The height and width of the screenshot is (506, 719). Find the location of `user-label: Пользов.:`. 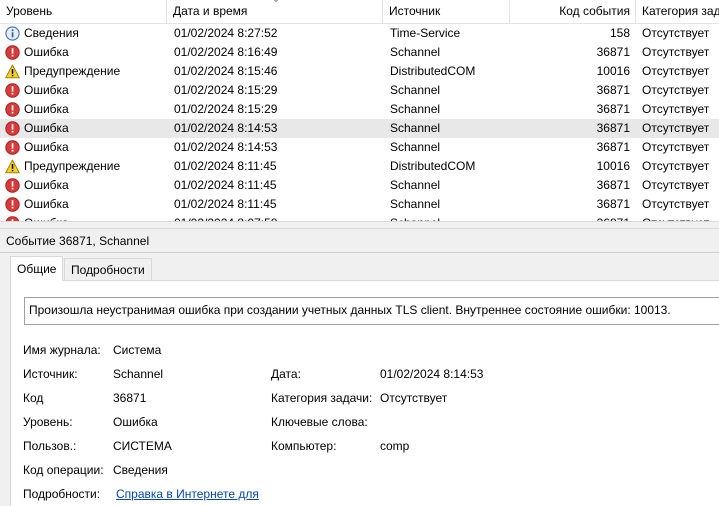

user-label: Пользов.: is located at coordinates (50, 446).